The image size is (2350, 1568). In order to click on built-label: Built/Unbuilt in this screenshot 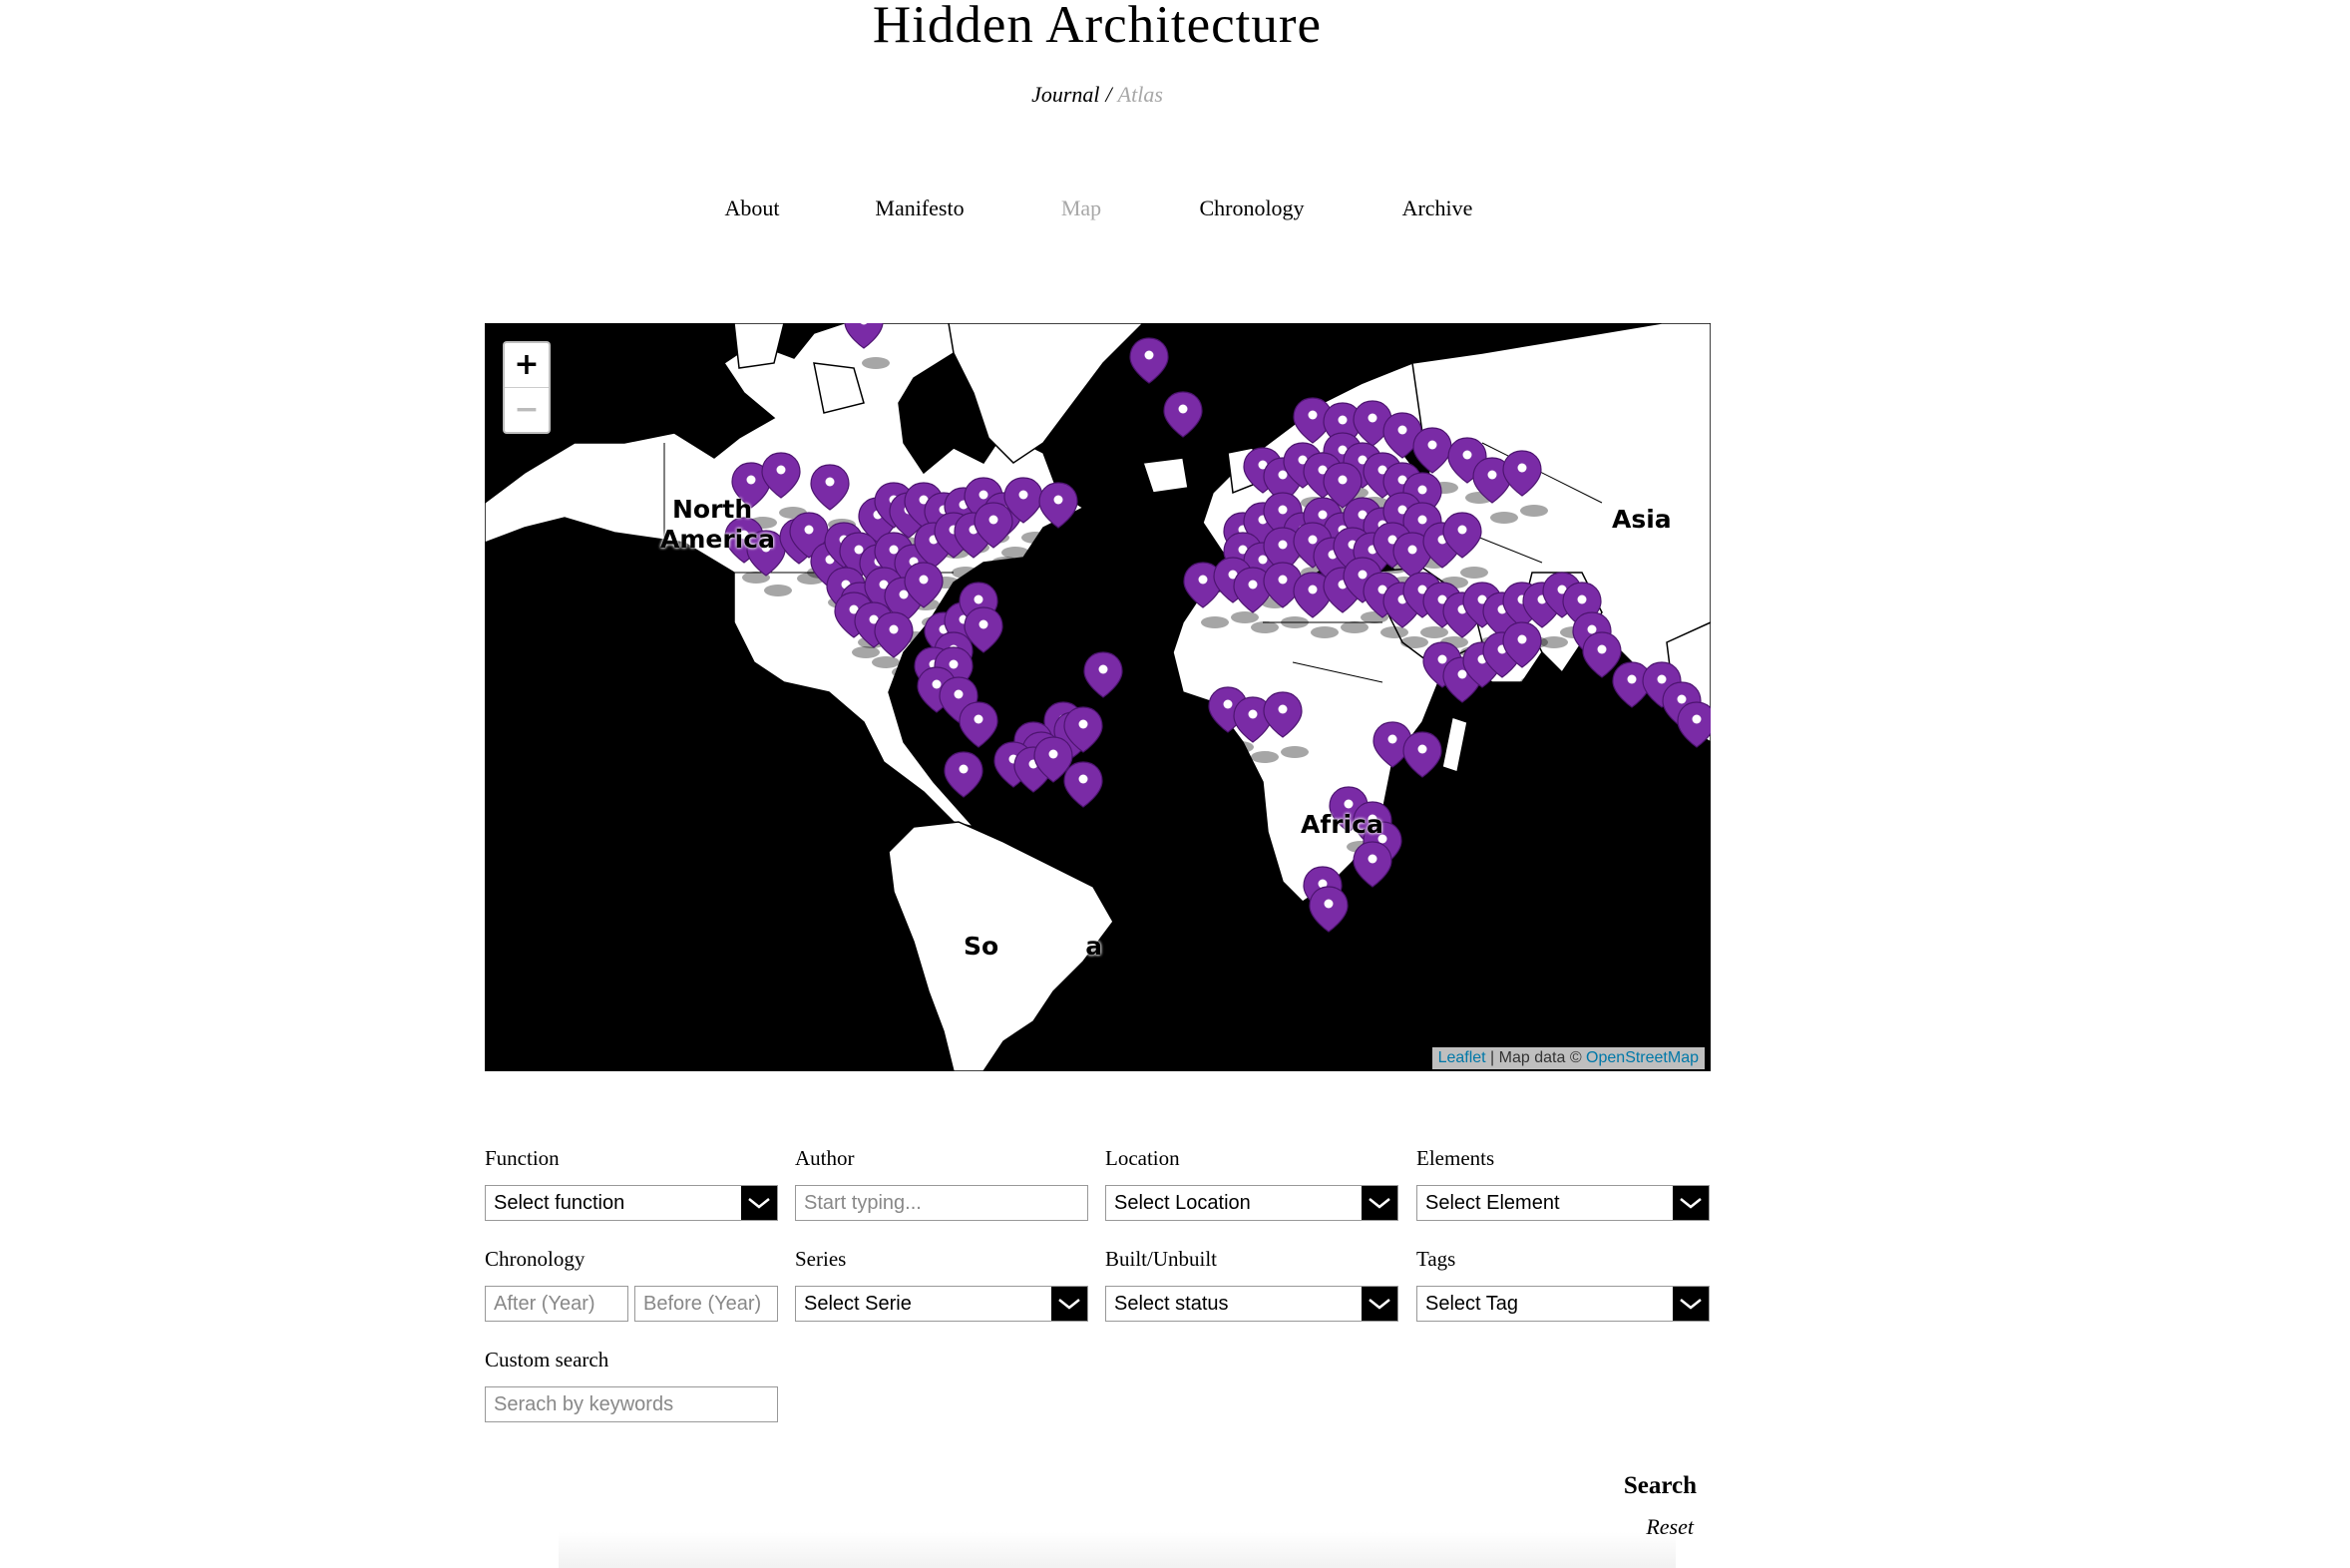, I will do `click(1162, 1259)`.